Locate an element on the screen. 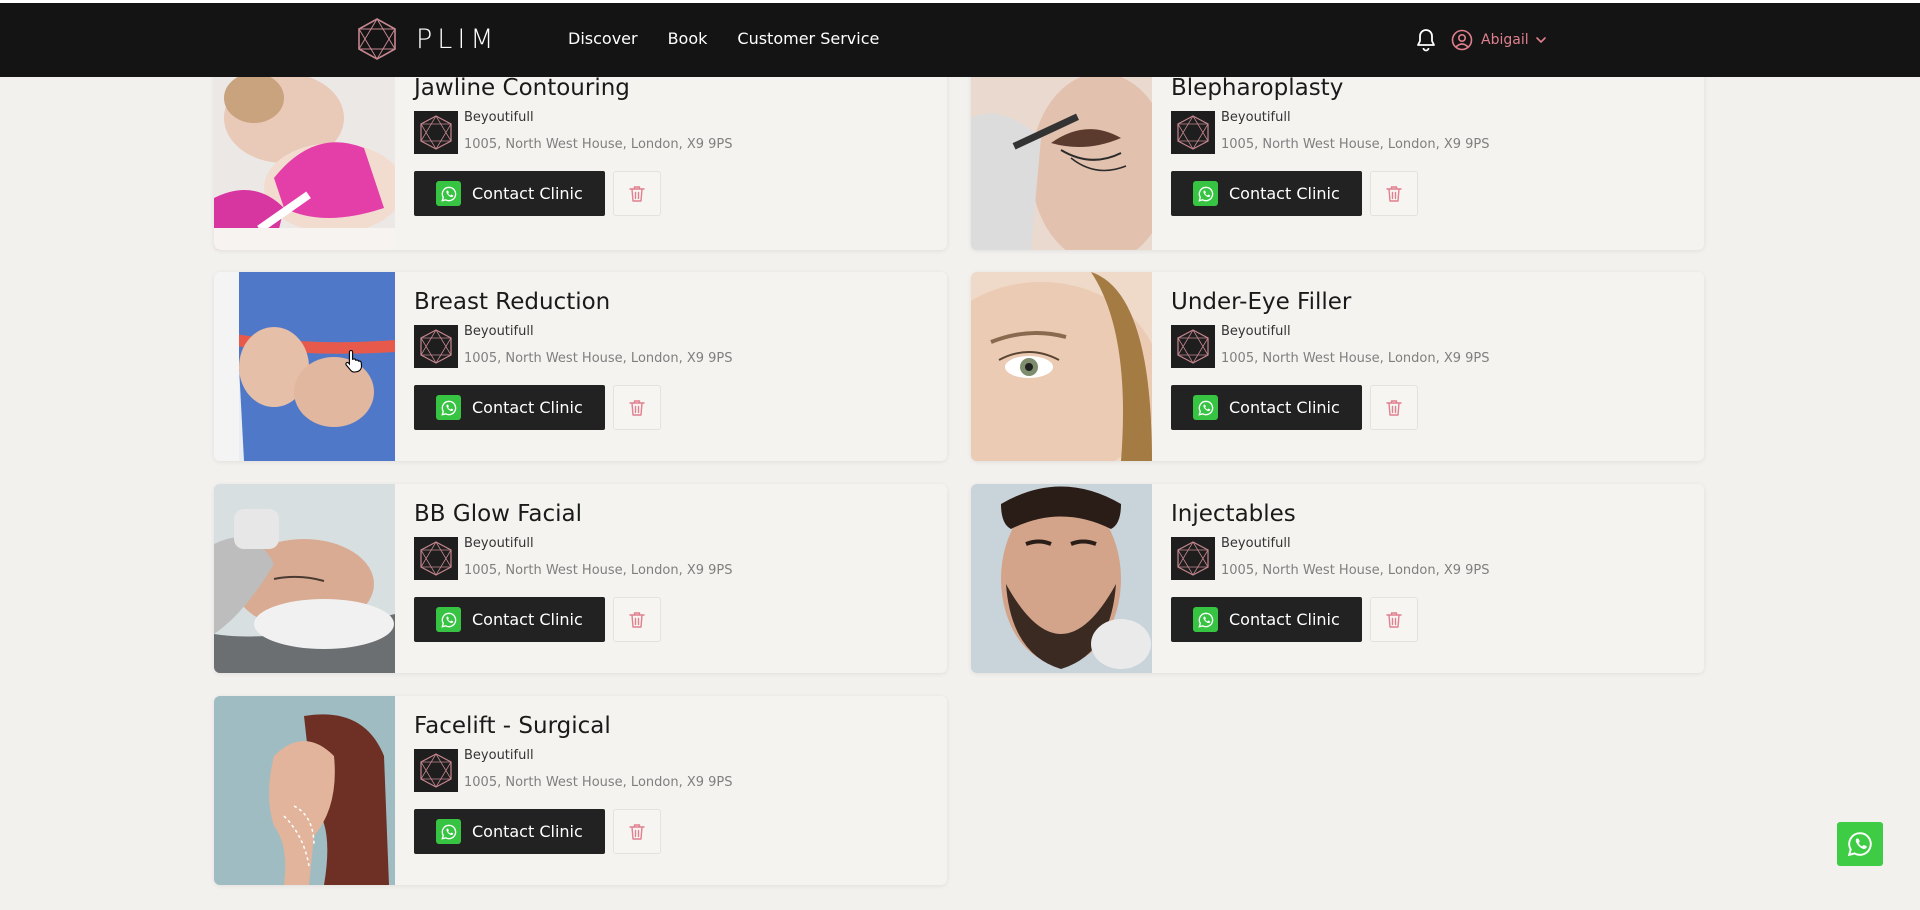  nav-customer-service: Customer Service is located at coordinates (808, 38).